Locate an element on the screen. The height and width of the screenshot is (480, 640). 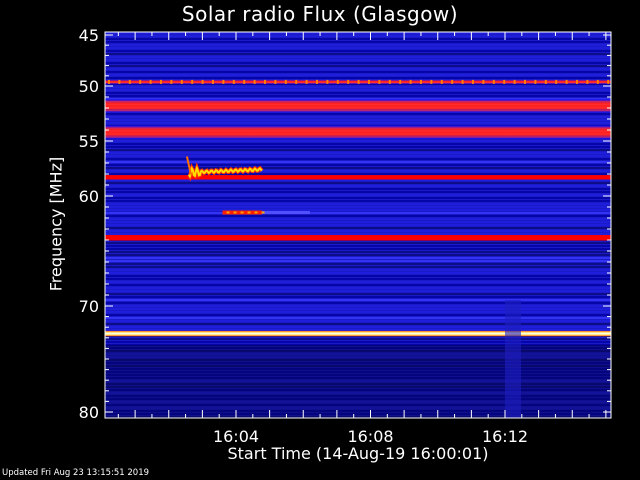
y-tick-label: 55 is located at coordinates (89, 141).